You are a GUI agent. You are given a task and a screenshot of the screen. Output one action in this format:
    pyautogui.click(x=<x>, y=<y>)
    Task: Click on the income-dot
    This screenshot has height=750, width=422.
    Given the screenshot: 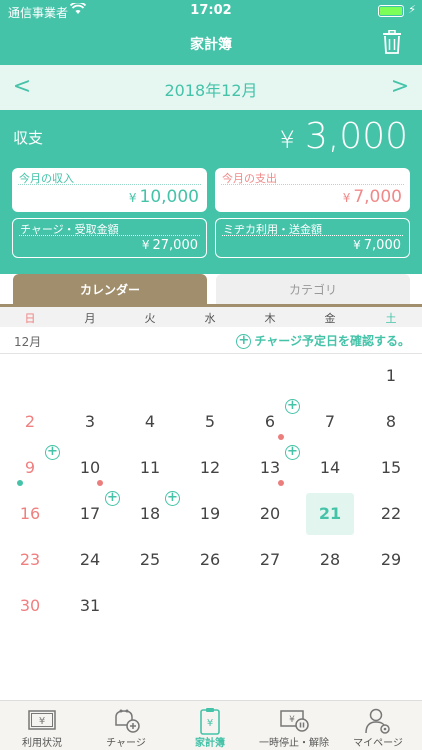 What is the action you would take?
    pyautogui.click(x=20, y=483)
    